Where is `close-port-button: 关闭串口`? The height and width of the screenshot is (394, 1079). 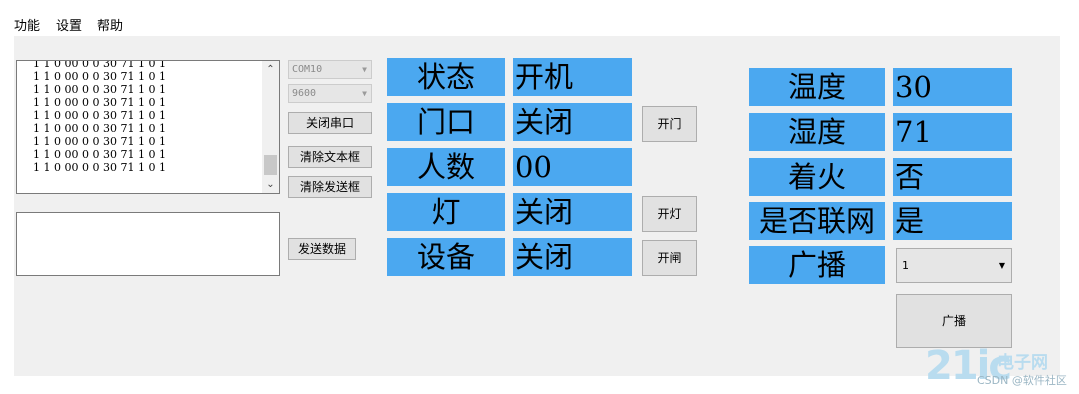
close-port-button: 关闭串口 is located at coordinates (330, 123).